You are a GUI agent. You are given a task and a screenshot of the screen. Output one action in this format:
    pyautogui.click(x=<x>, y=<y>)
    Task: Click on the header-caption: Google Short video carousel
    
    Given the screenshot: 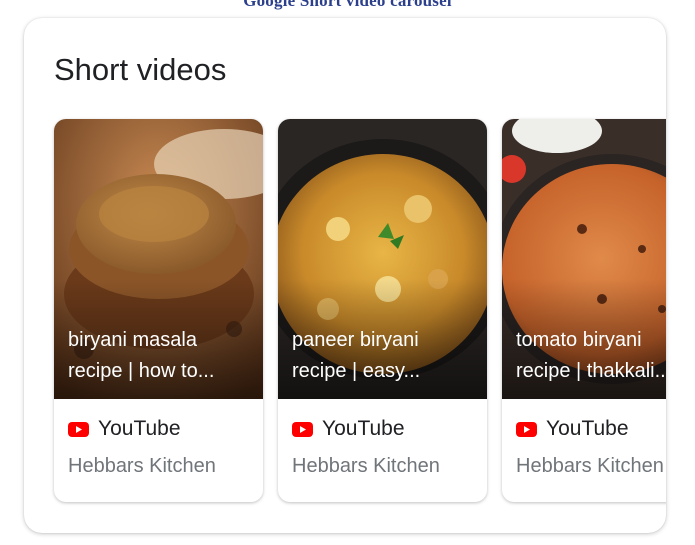 What is the action you would take?
    pyautogui.click(x=347, y=5)
    